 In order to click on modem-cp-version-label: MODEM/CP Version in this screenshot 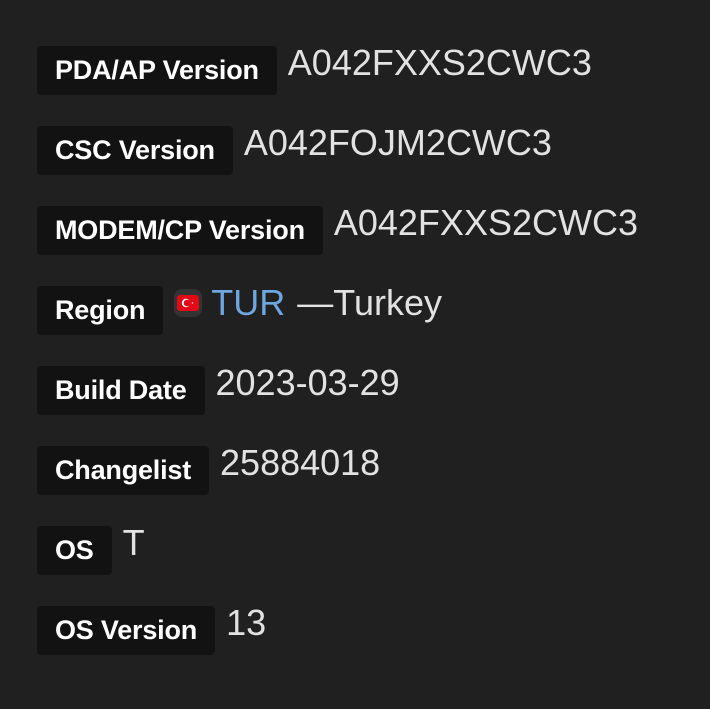, I will do `click(180, 230)`.